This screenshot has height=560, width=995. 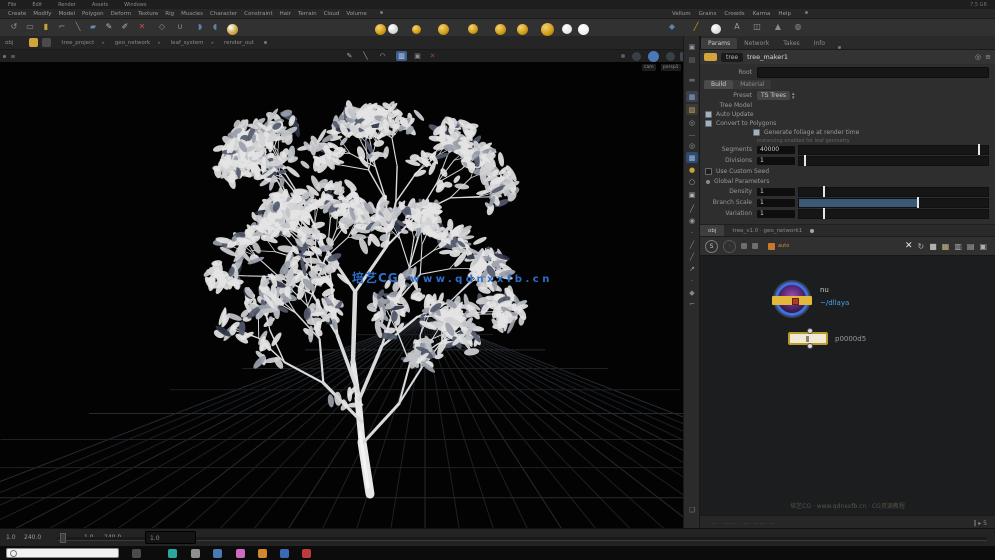 What do you see at coordinates (692, 292) in the screenshot?
I see `side-tool-icon: ◆` at bounding box center [692, 292].